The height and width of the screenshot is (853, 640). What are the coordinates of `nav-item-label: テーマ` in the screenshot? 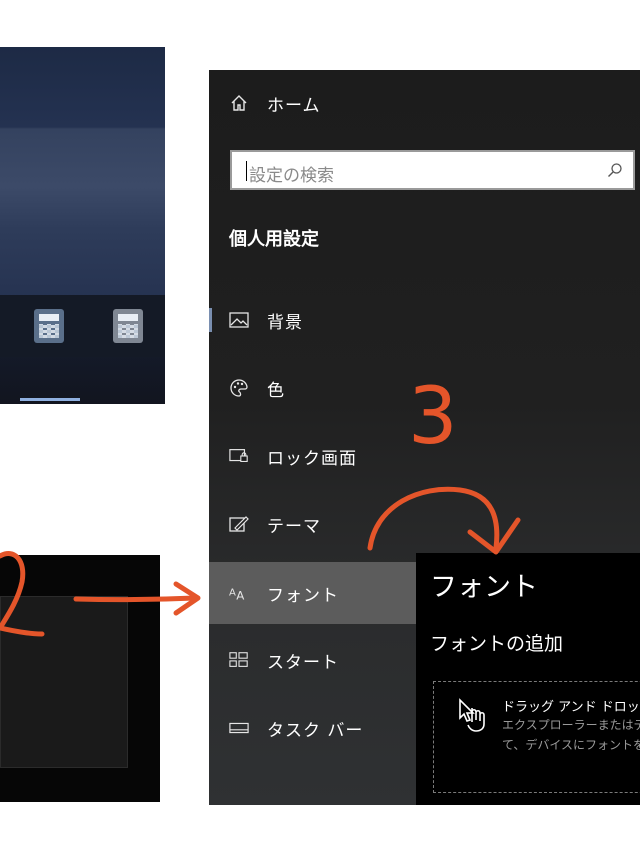 It's located at (294, 526).